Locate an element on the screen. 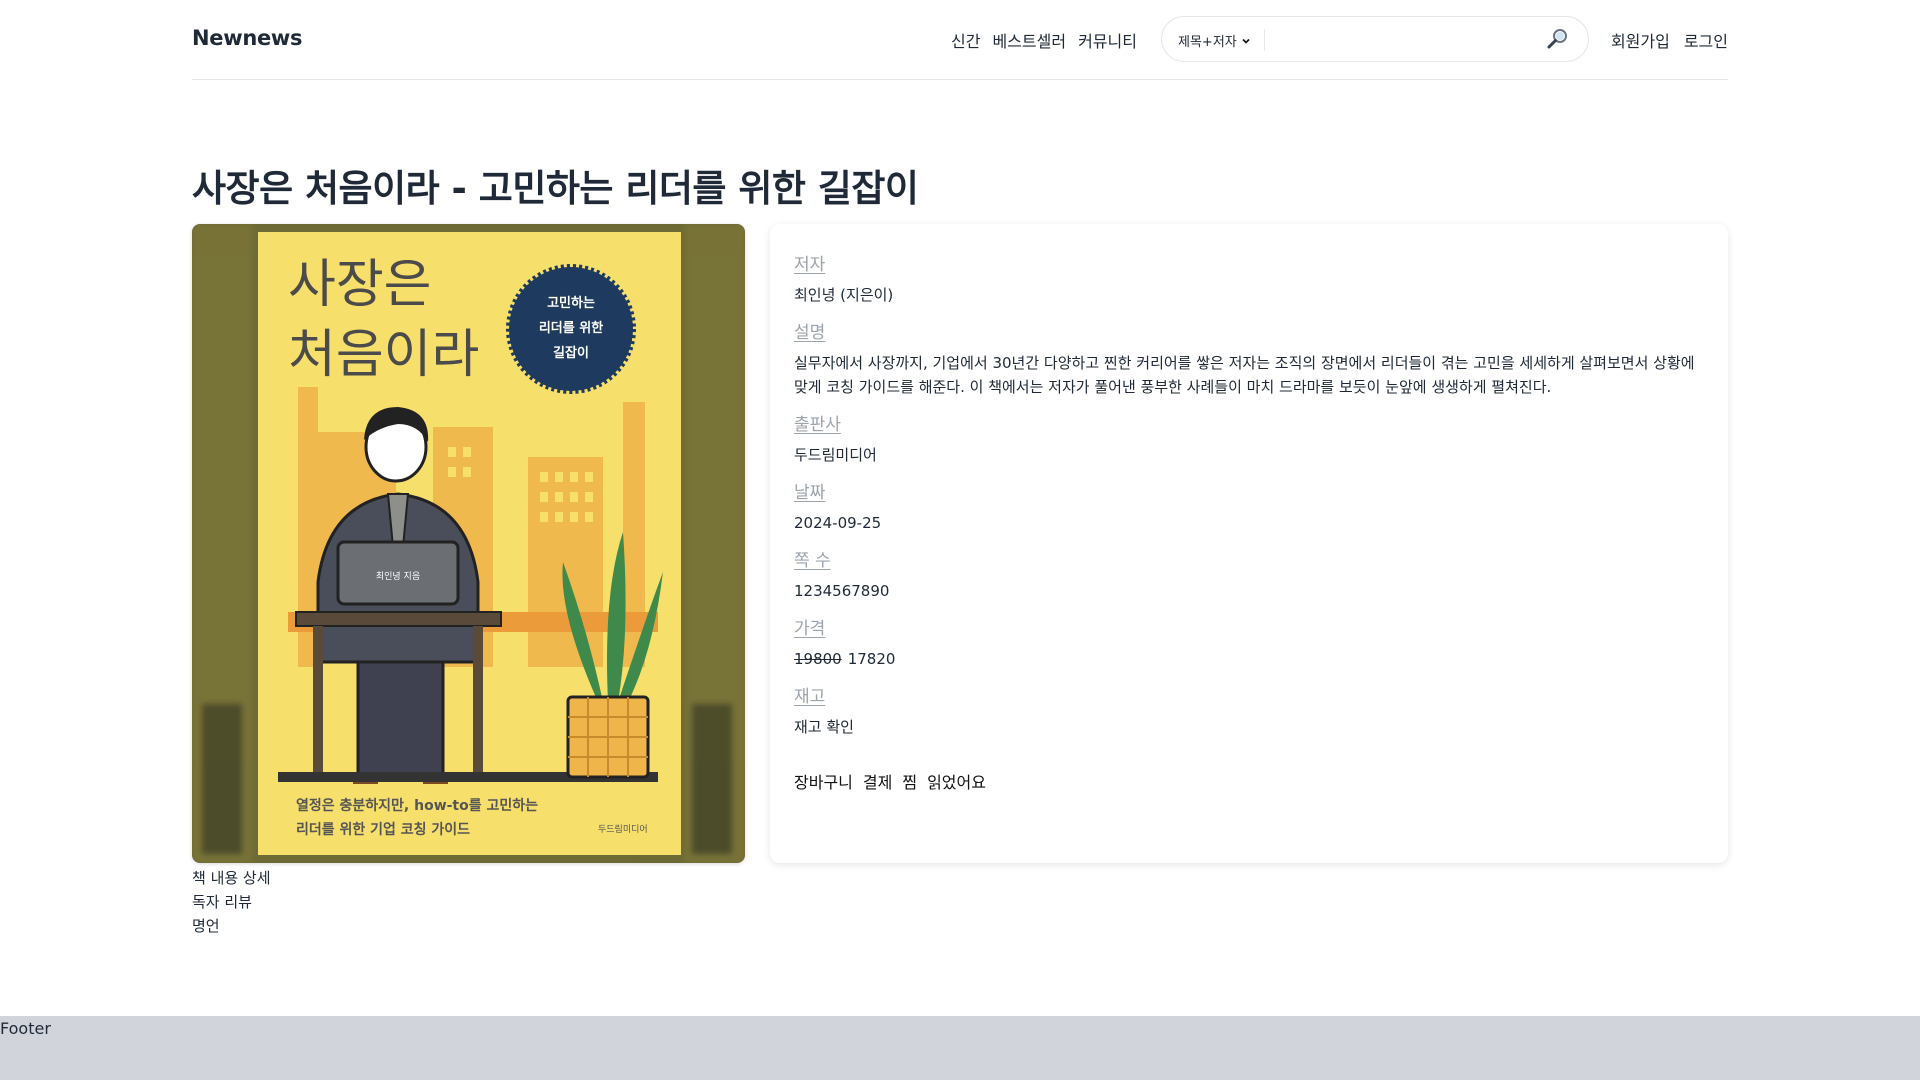 Image resolution: width=1920 pixels, height=1080 pixels. cover-tagline-2: 리더를 위한 기업 코칭 가이드 is located at coordinates (383, 829).